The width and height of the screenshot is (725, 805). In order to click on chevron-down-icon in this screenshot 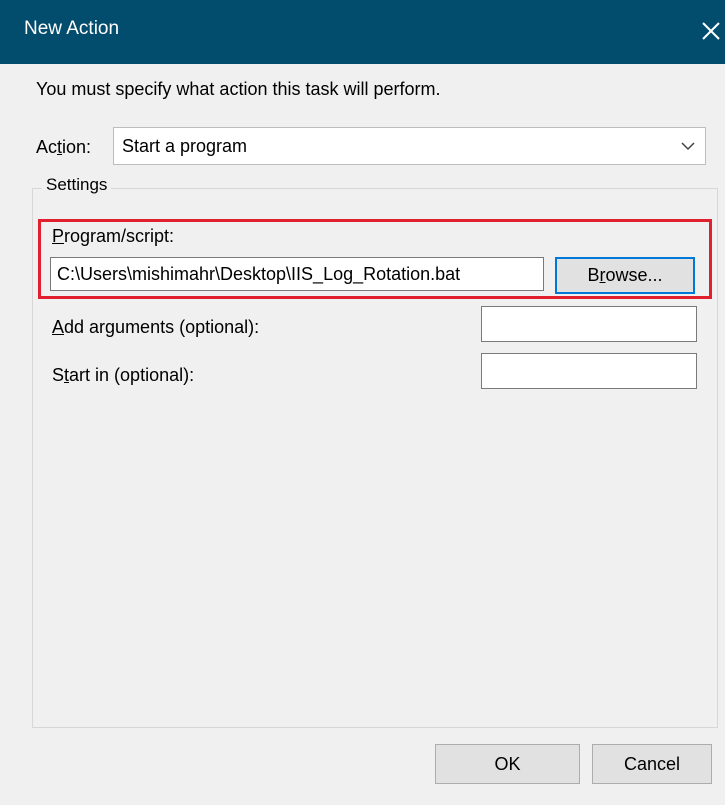, I will do `click(688, 146)`.